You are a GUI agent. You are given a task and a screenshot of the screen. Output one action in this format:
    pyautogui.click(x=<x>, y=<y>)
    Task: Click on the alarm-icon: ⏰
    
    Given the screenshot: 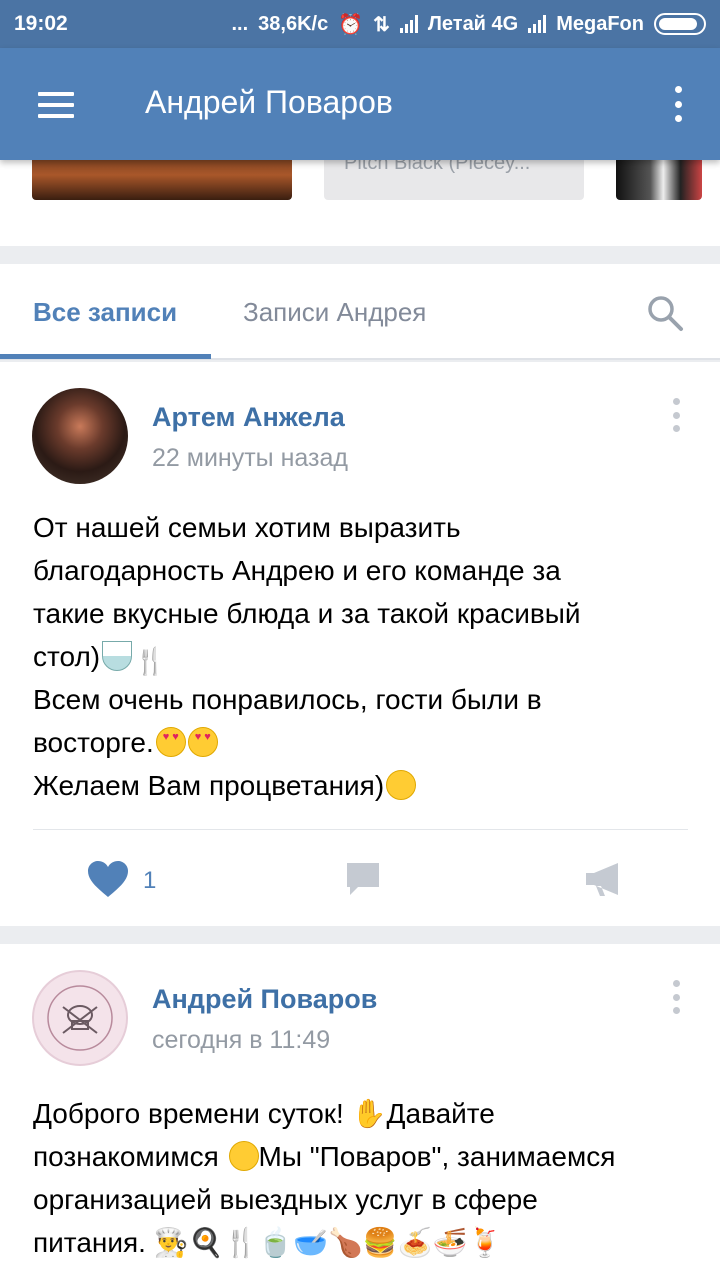 What is the action you would take?
    pyautogui.click(x=351, y=24)
    